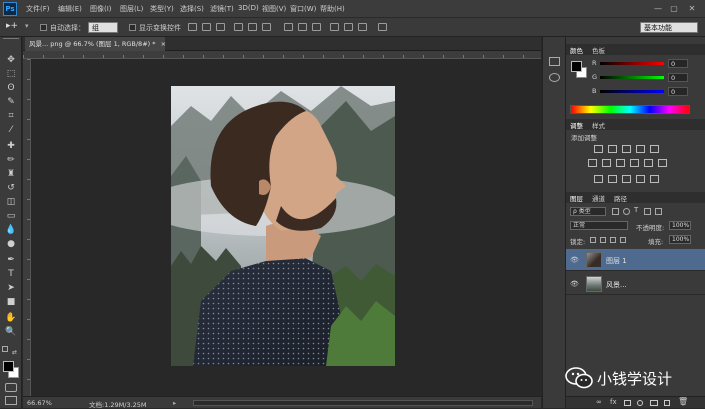 This screenshot has height=409, width=705. What do you see at coordinates (626, 149) in the screenshot?
I see `curves-icon` at bounding box center [626, 149].